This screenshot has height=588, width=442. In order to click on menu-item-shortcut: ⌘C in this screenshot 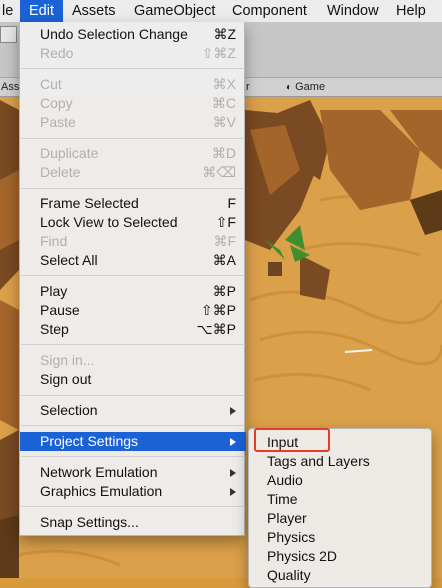, I will do `click(223, 103)`.